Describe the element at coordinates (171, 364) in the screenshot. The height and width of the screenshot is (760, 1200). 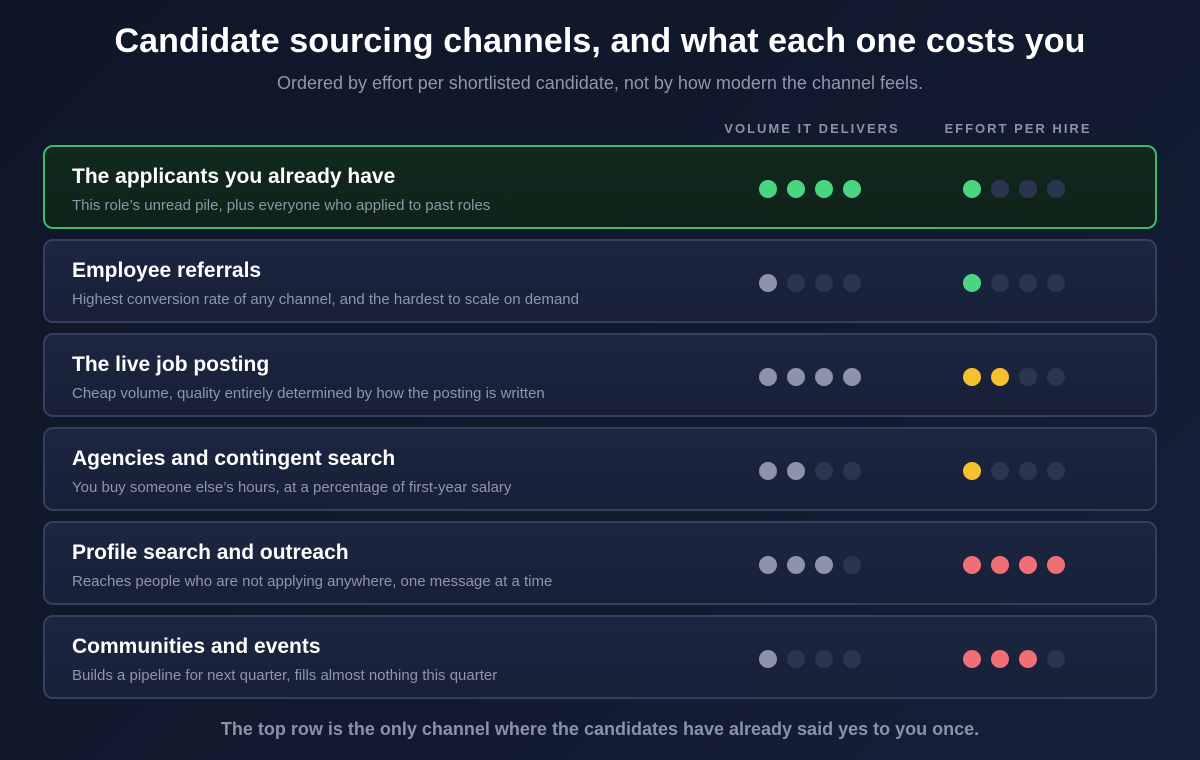
I see `channel-title: The live job posting` at that location.